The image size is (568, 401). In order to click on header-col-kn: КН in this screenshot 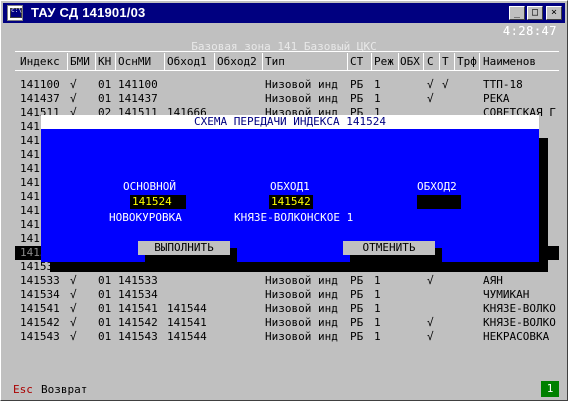, I will do `click(104, 61)`.